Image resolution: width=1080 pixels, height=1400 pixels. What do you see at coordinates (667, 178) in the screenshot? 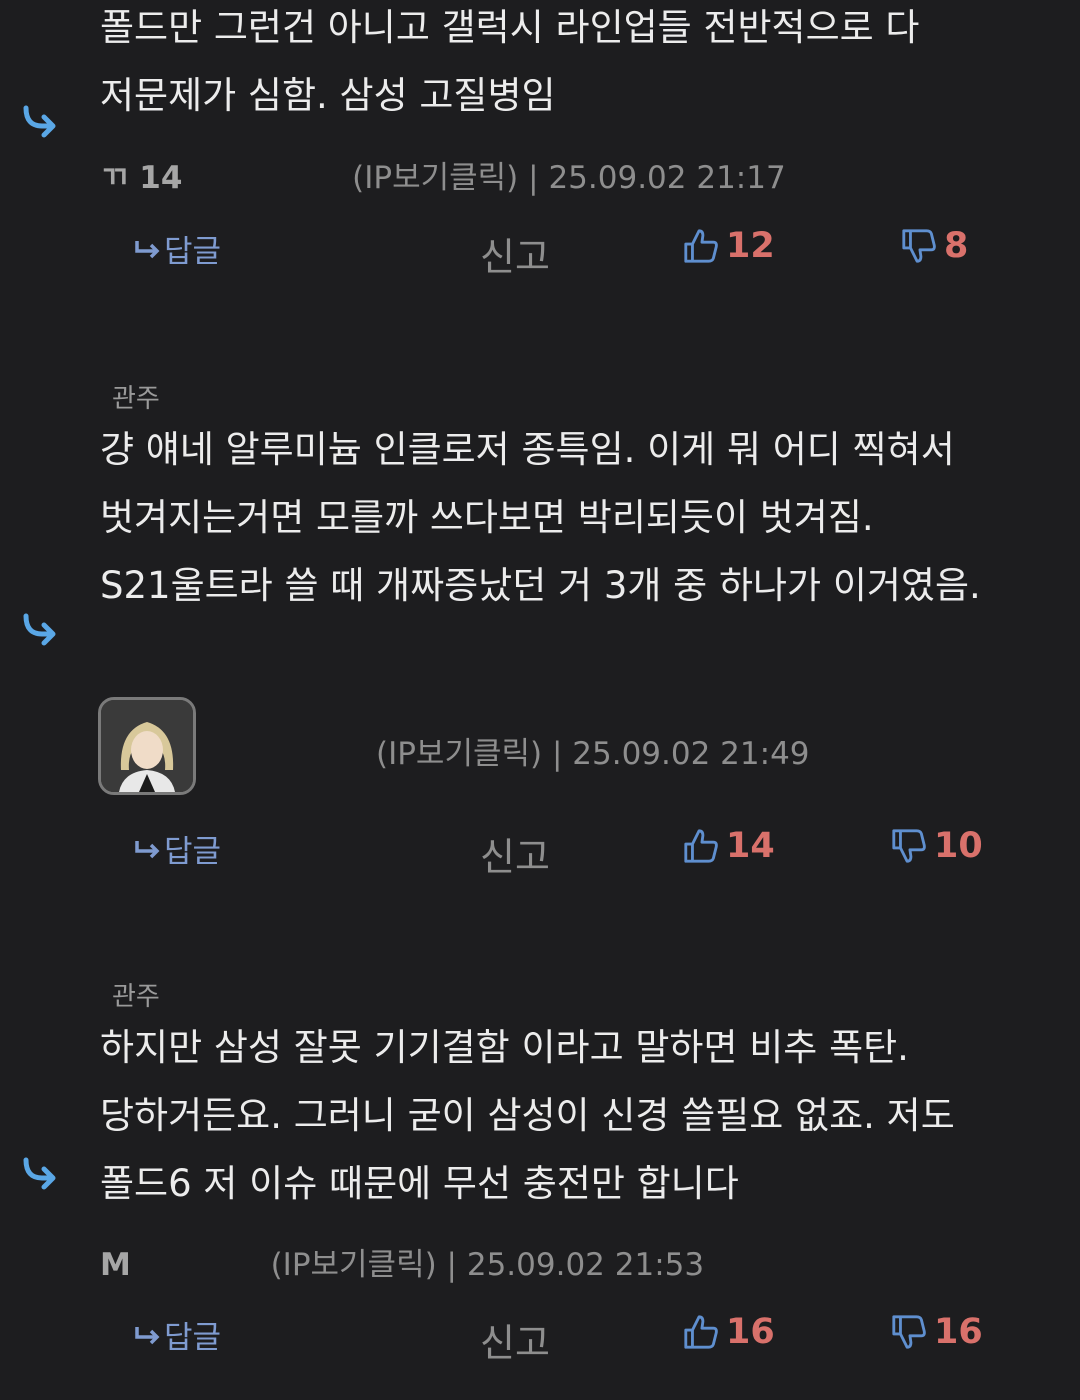
I see `comment-datetime: 25.09.02 21:17` at bounding box center [667, 178].